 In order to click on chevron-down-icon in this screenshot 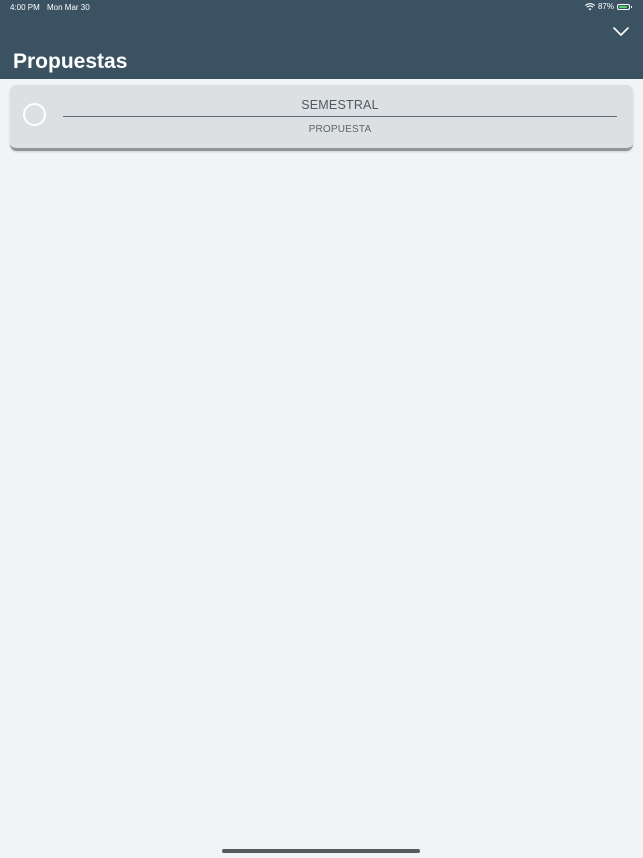, I will do `click(621, 31)`.